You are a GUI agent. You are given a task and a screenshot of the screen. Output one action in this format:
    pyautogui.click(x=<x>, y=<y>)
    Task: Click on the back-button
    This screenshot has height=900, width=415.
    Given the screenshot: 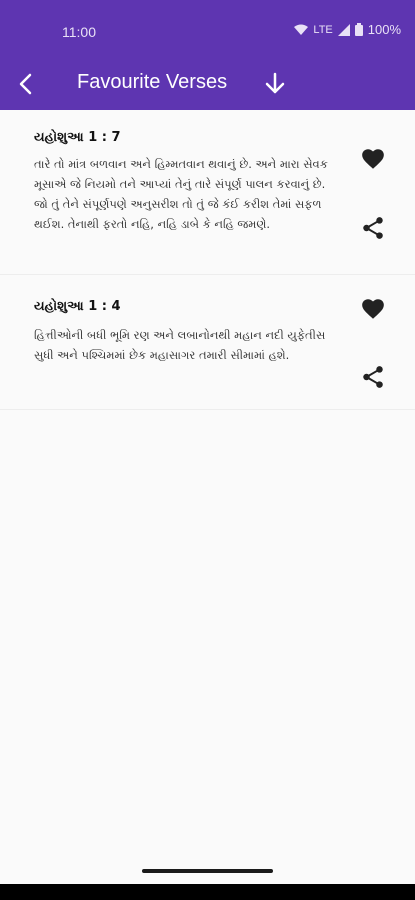 What is the action you would take?
    pyautogui.click(x=26, y=84)
    